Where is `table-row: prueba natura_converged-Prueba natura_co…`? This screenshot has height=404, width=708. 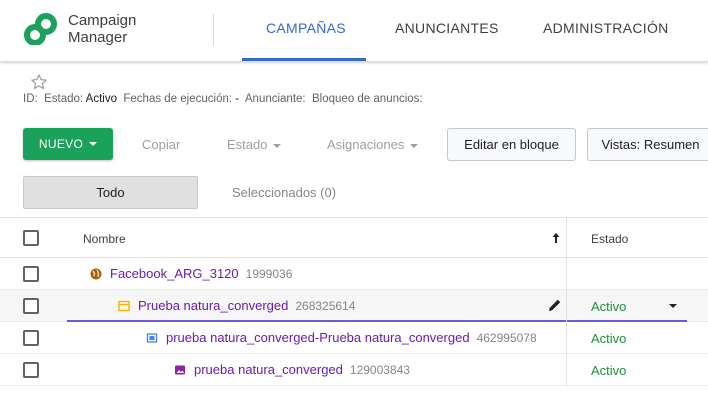
table-row: prueba natura_converged-Prueba natura_co… is located at coordinates (354, 338).